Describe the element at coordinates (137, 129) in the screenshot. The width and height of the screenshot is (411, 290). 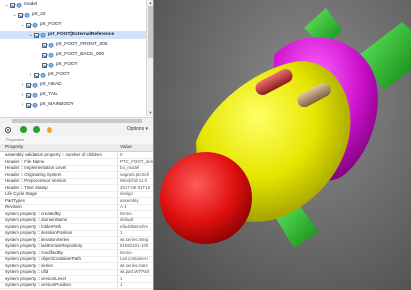
I see `options-menu-button: Options ▾` at that location.